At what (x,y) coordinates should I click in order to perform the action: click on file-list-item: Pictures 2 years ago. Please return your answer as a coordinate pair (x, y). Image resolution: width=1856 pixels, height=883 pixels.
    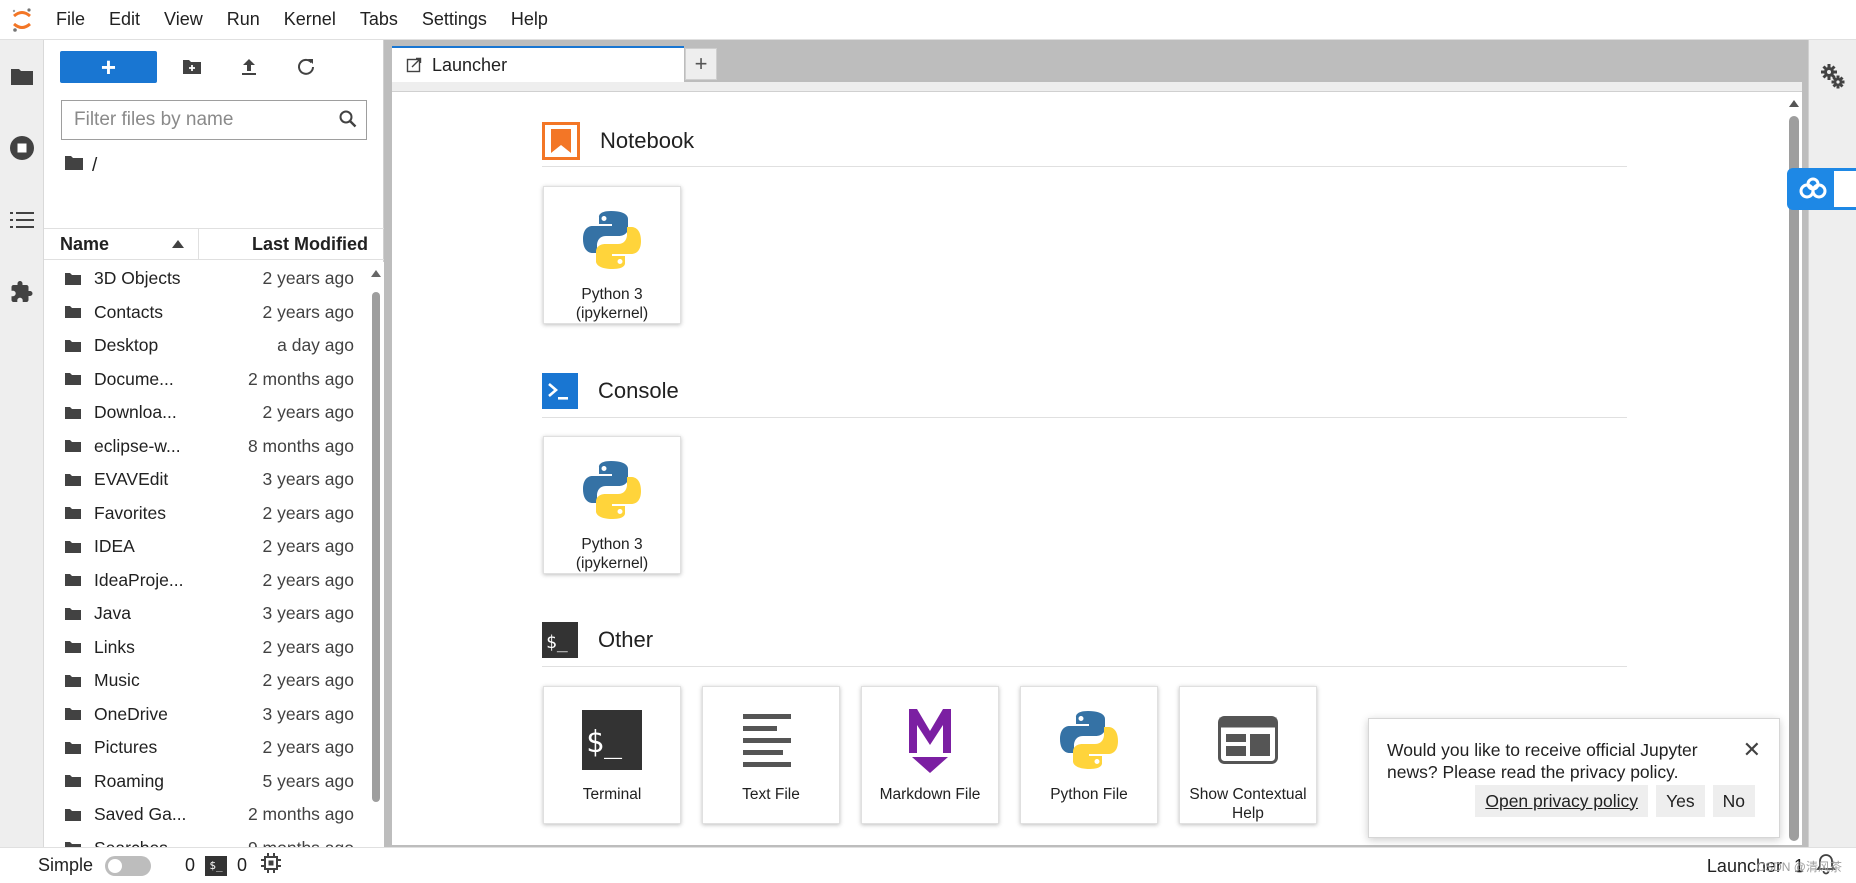
    Looking at the image, I should click on (206, 748).